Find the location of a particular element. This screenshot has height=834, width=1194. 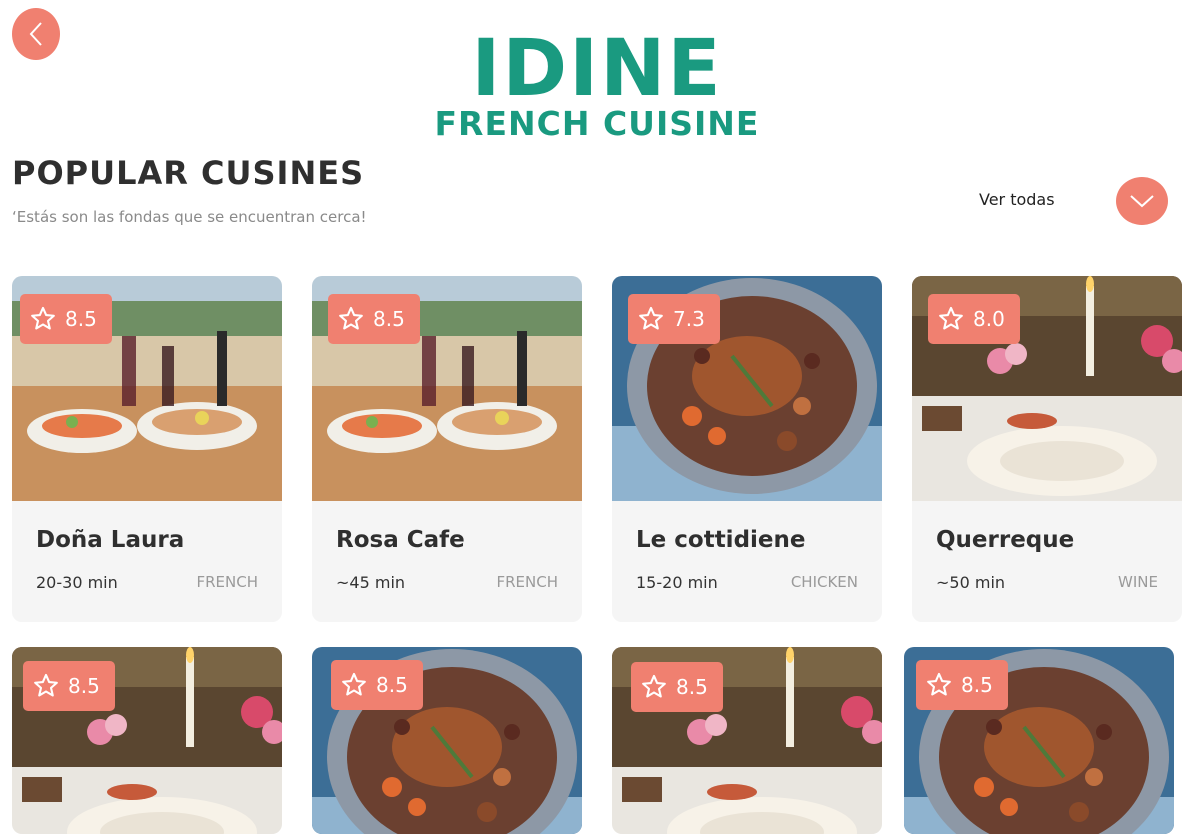

expand-dropdown-button is located at coordinates (1142, 201).